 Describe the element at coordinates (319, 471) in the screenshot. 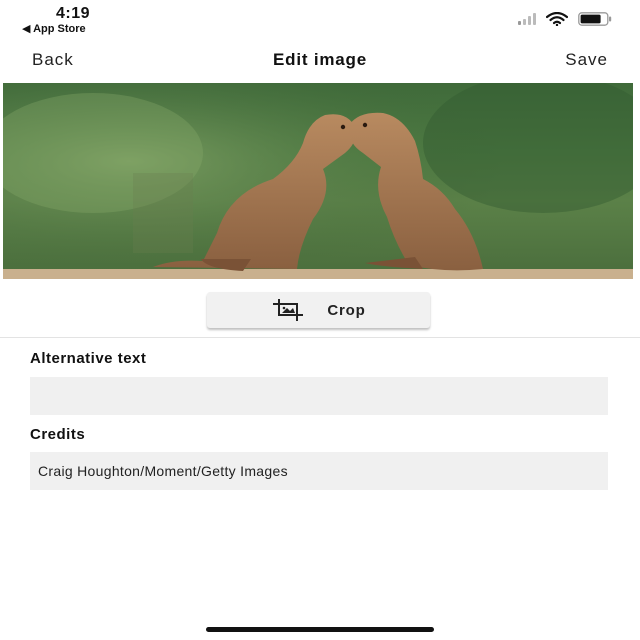

I see `credits-input` at that location.